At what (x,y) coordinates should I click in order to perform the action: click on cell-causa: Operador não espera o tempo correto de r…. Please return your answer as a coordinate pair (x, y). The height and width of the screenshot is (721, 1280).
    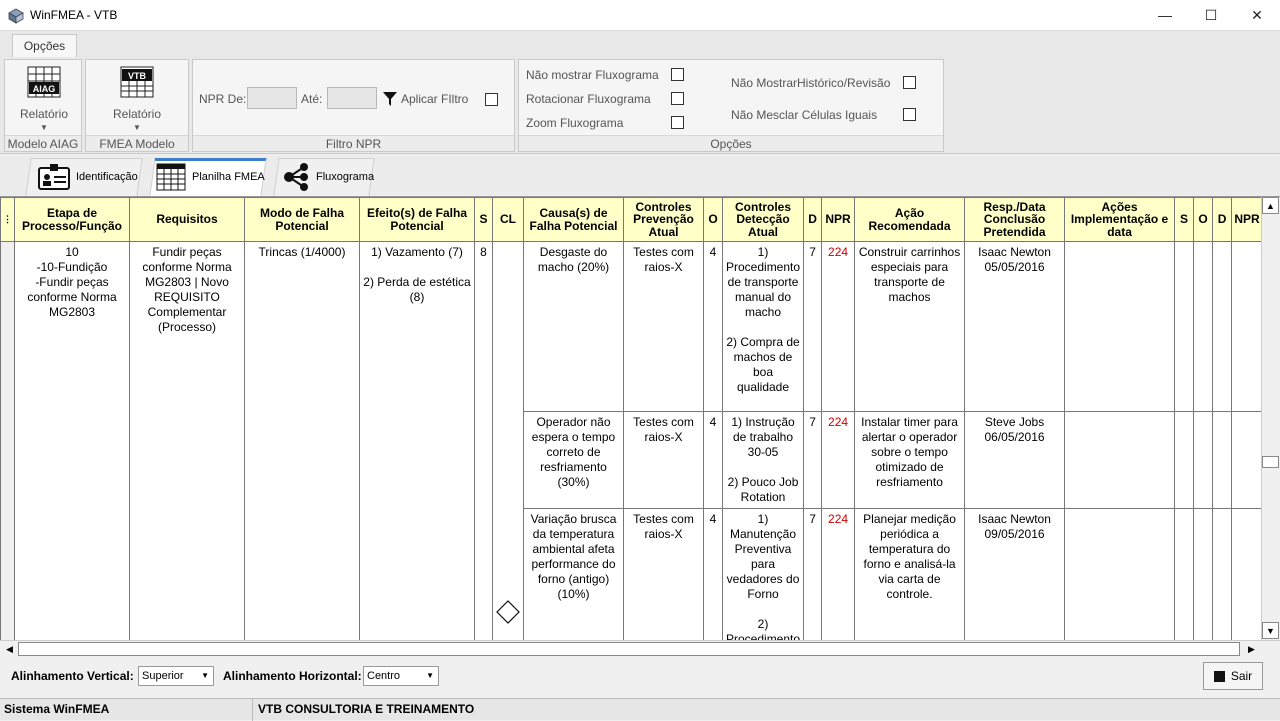
    Looking at the image, I should click on (573, 460).